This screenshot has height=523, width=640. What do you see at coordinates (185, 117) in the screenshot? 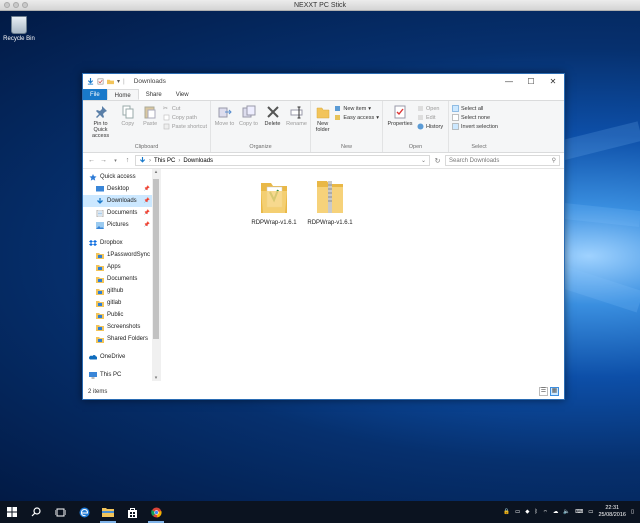
I see `copy-path-button: Copy path` at bounding box center [185, 117].